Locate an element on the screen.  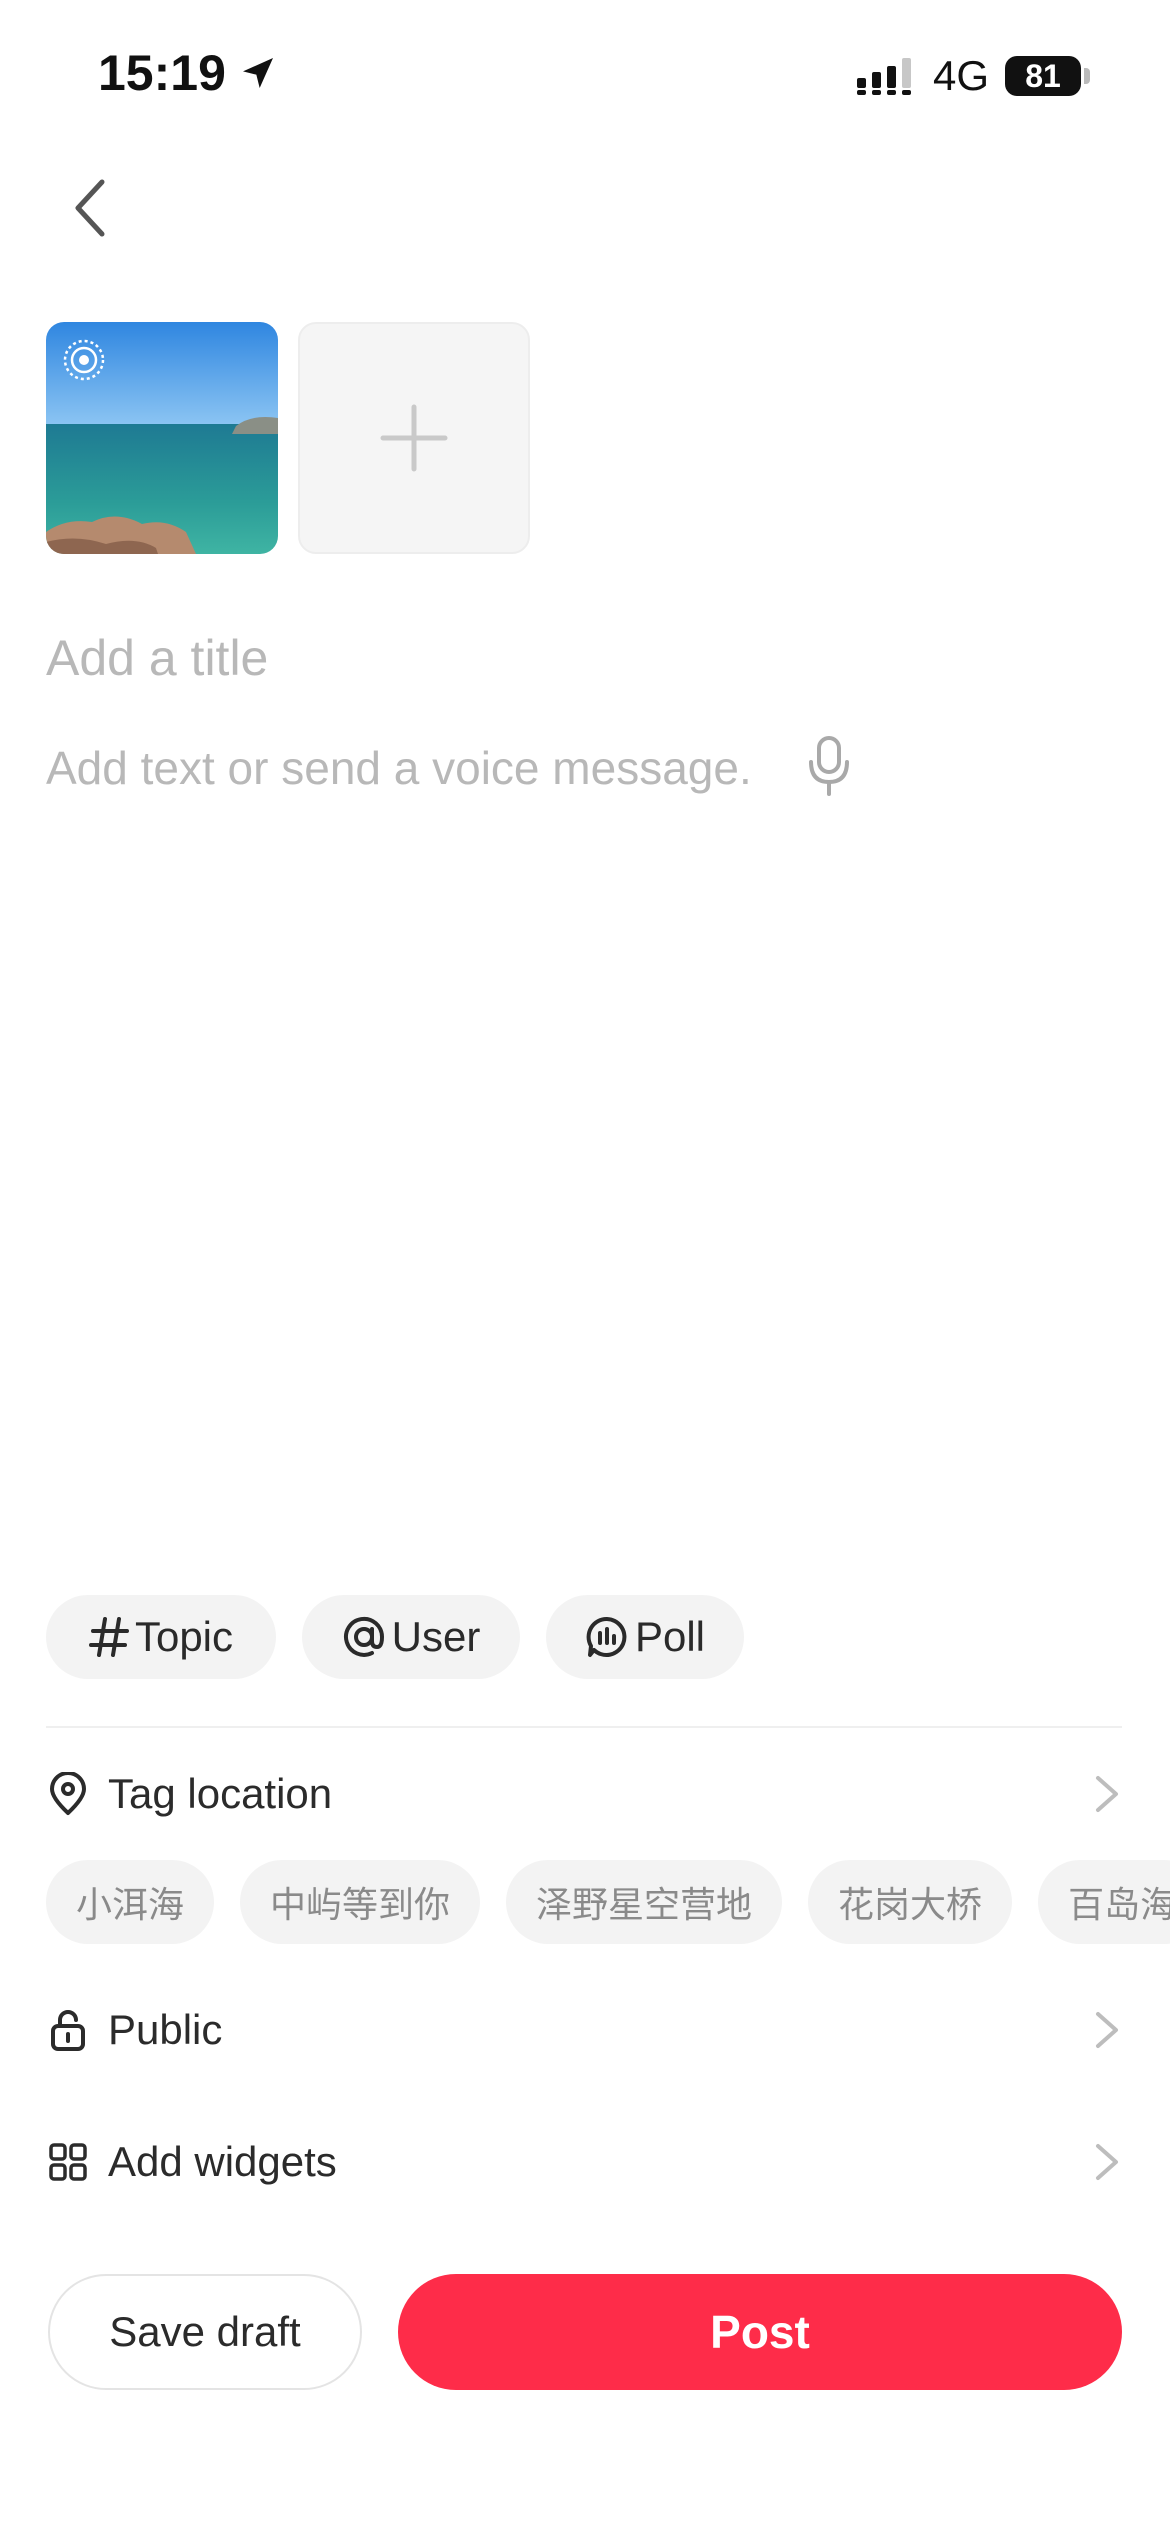
topic-chip: Topic is located at coordinates (161, 1637).